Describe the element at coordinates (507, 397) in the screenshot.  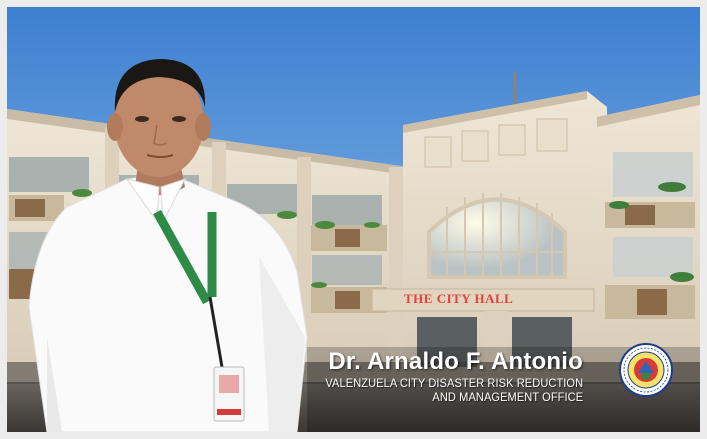
I see `office-line-2: AND MANAGEMENT OFFICE` at that location.